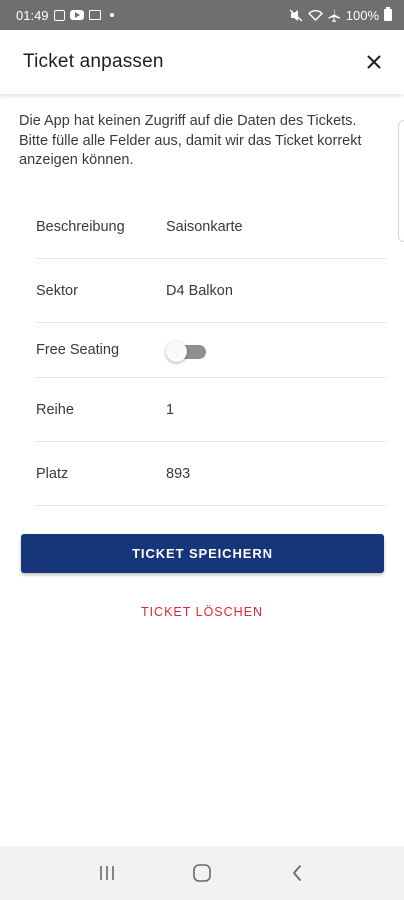 This screenshot has width=404, height=900. What do you see at coordinates (202, 15) in the screenshot?
I see `status-bar: 01:49 100%` at bounding box center [202, 15].